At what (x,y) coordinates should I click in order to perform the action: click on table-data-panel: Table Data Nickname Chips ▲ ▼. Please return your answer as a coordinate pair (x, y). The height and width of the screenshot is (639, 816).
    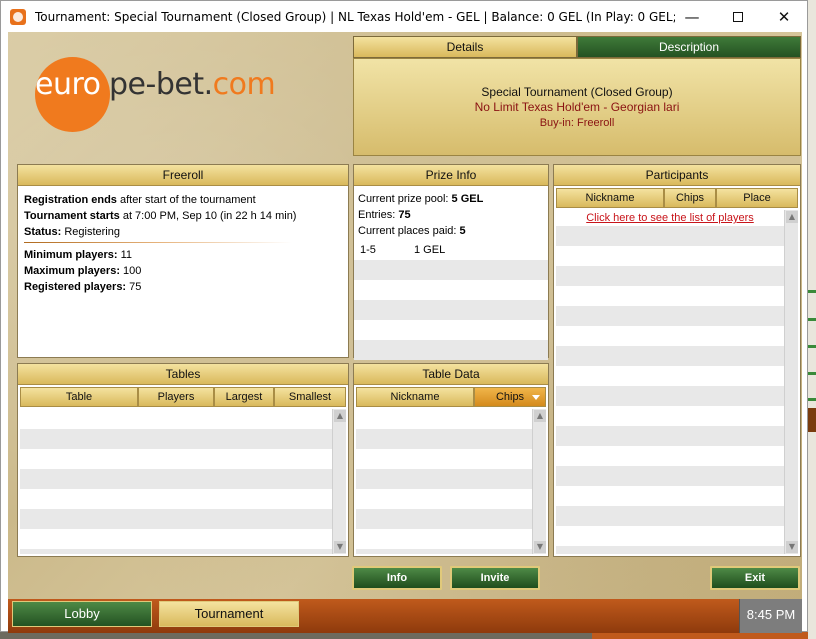
    Looking at the image, I should click on (451, 460).